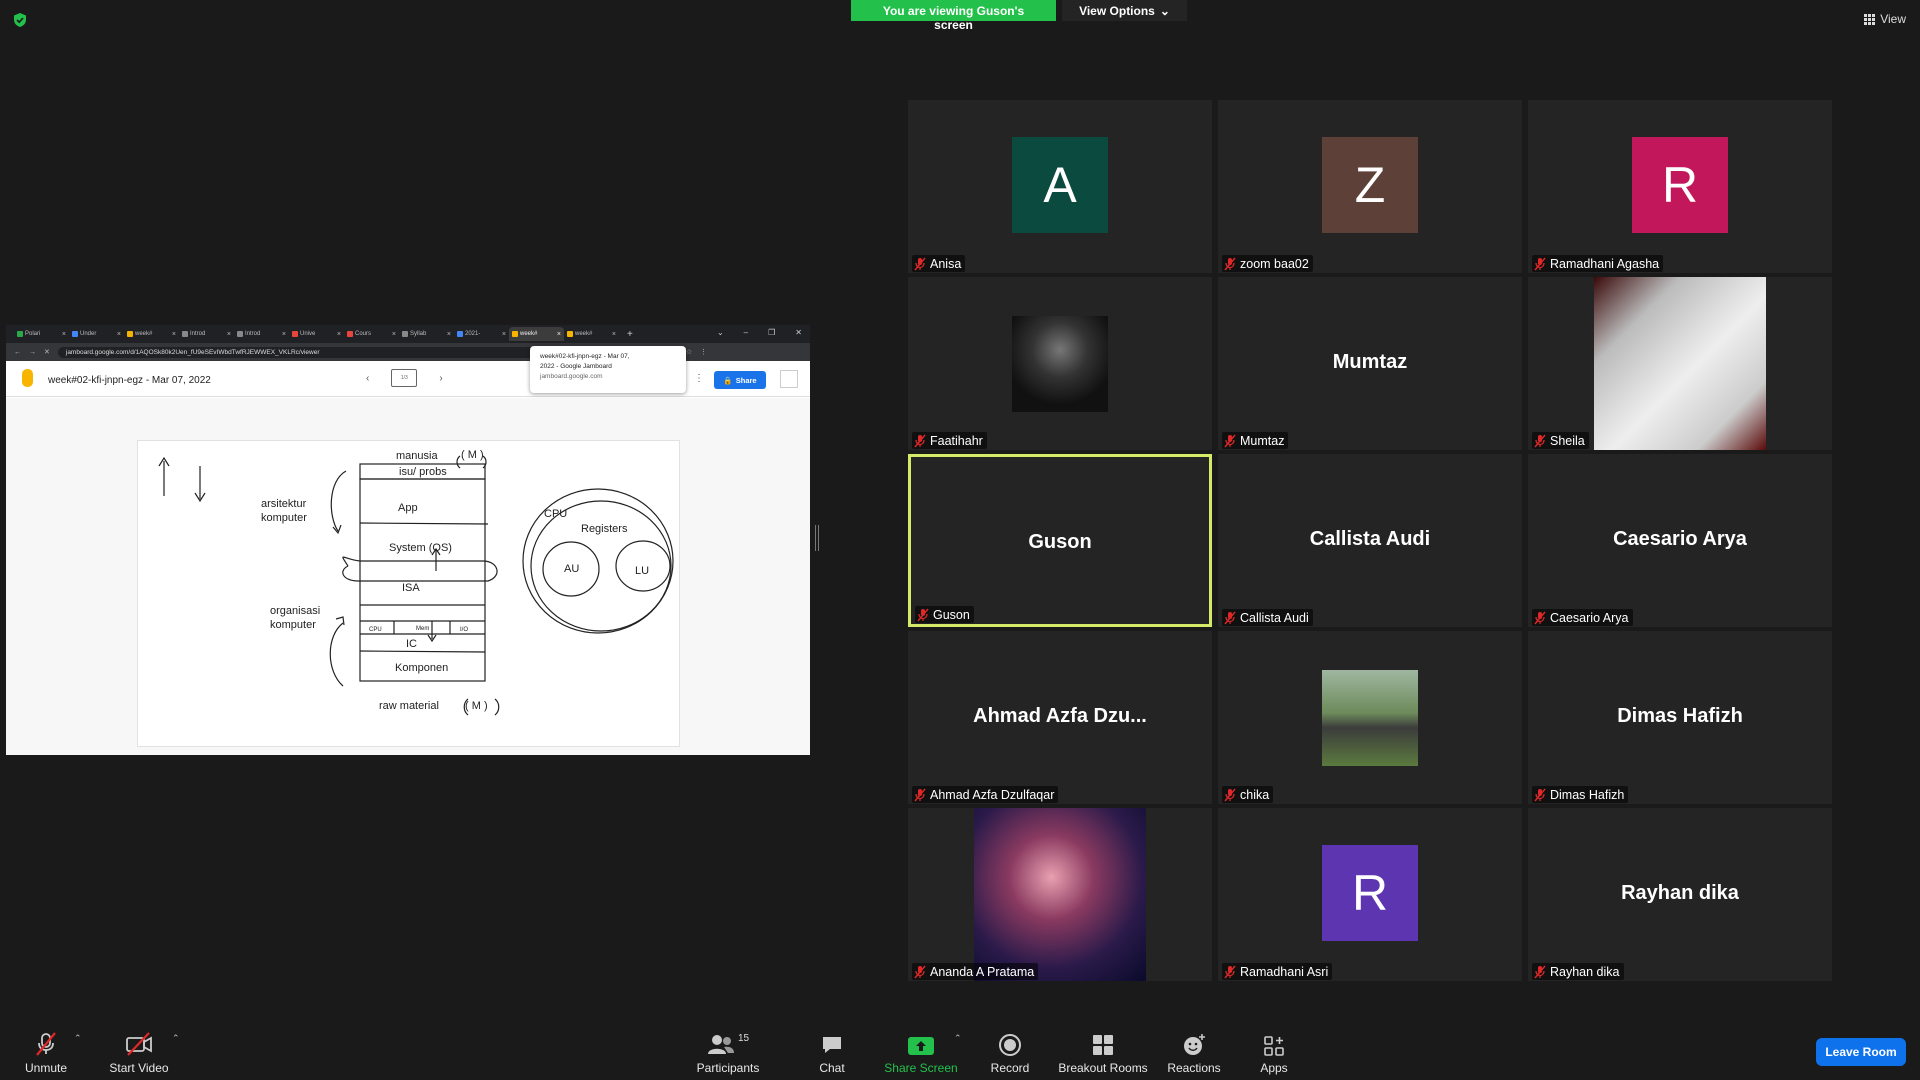 The height and width of the screenshot is (1080, 1920). I want to click on participant-display-name: Callista Audi, so click(1370, 539).